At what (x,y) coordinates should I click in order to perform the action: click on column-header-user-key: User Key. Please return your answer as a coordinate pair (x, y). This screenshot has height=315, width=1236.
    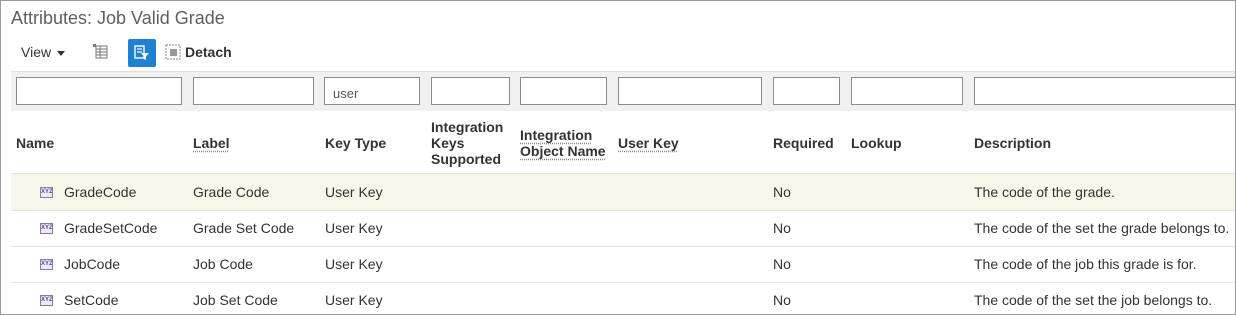
    Looking at the image, I should click on (648, 143).